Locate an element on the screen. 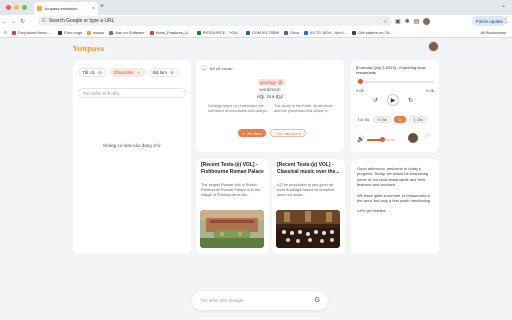 The height and width of the screenshot is (320, 512). google-search-placeholder: Tìm kiếm trên Google is located at coordinates (222, 300).